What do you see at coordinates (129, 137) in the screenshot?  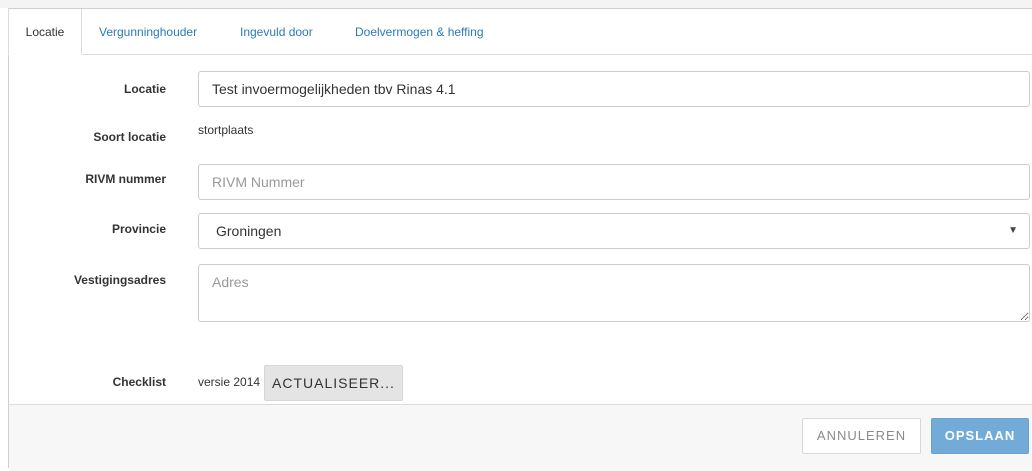 I see `soort-locatie-label: Soort locatie` at bounding box center [129, 137].